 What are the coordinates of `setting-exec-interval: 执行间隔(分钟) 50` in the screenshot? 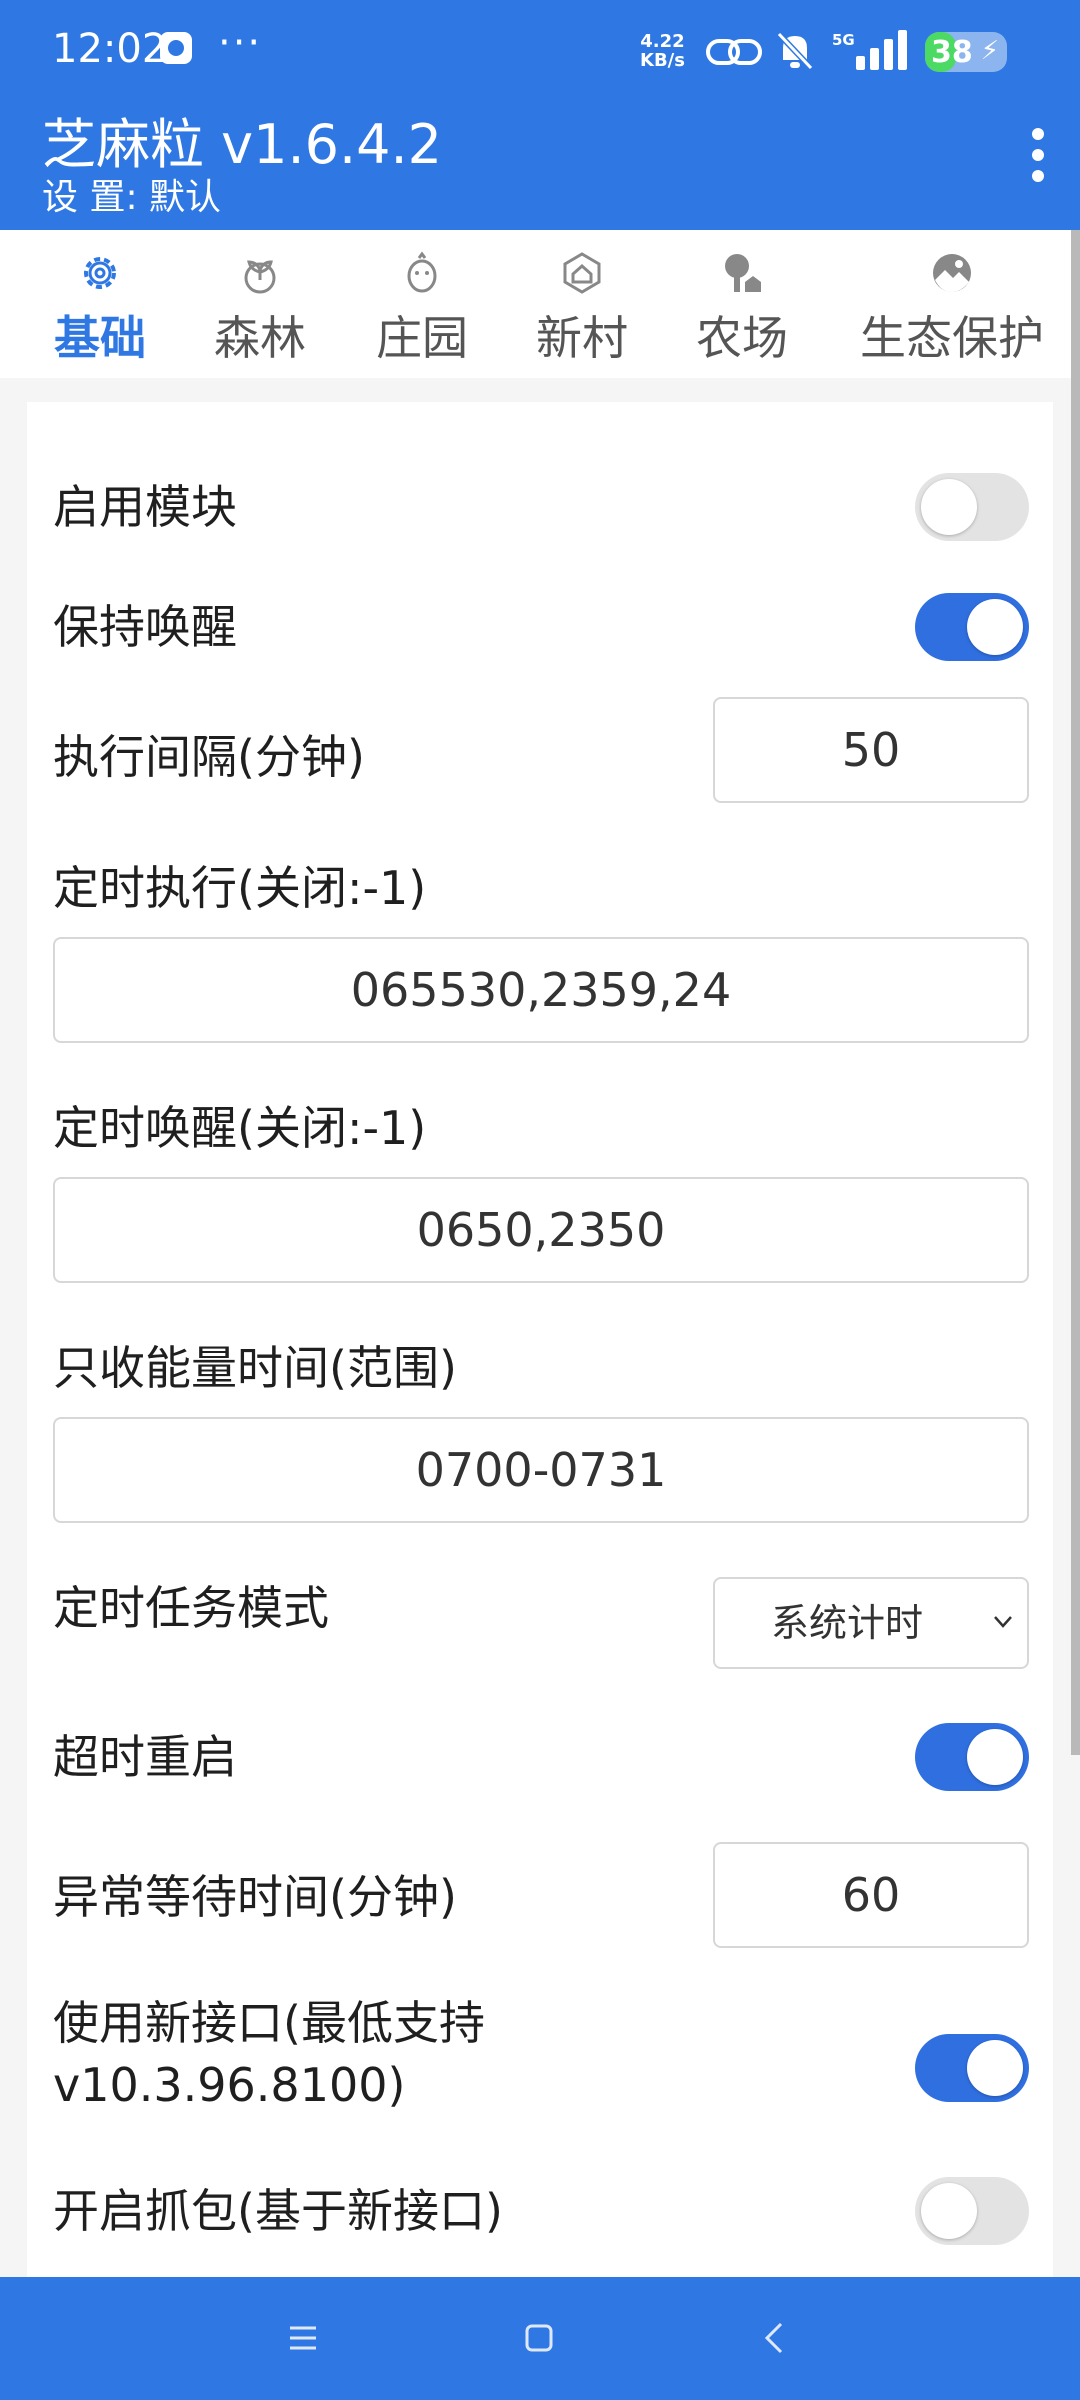 It's located at (541, 757).